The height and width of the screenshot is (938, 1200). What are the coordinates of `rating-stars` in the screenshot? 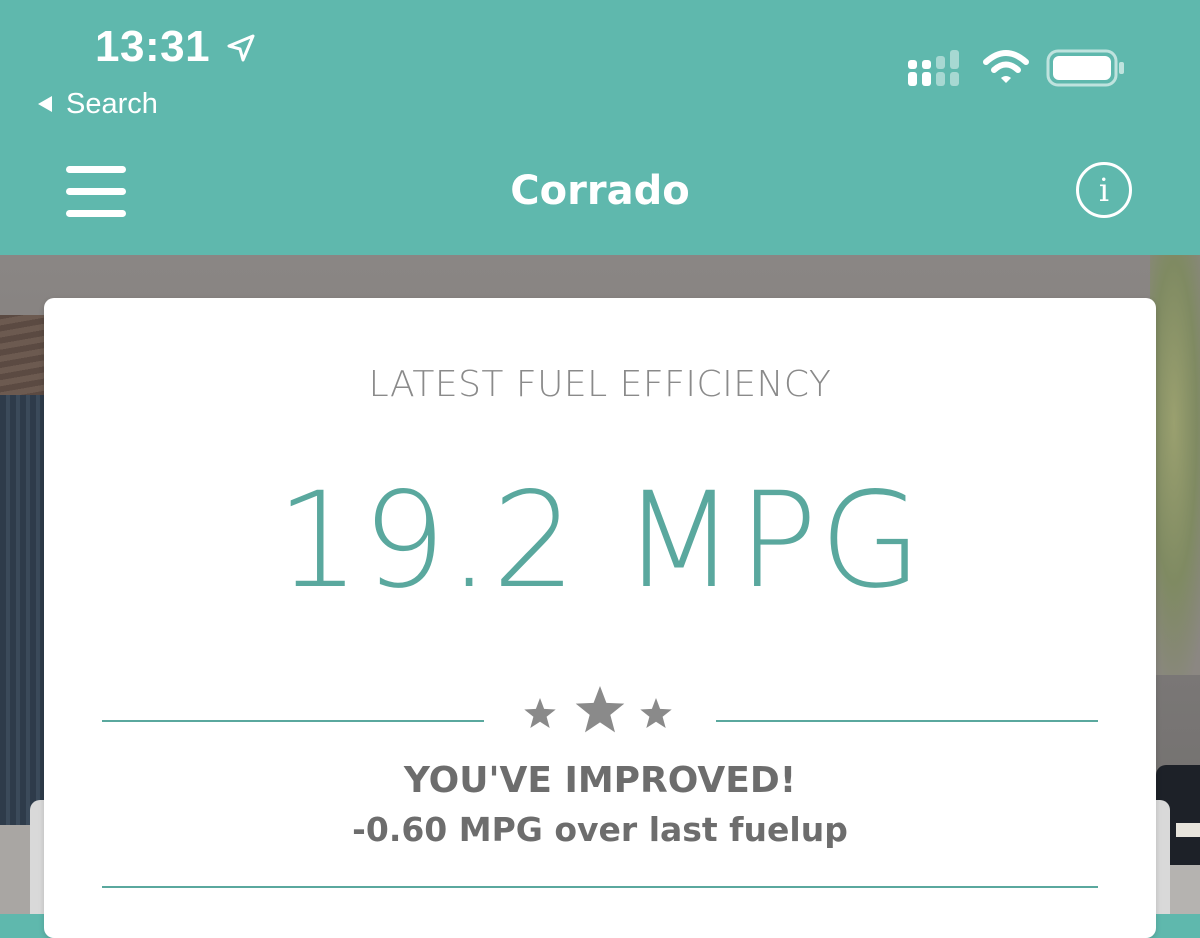 It's located at (598, 709).